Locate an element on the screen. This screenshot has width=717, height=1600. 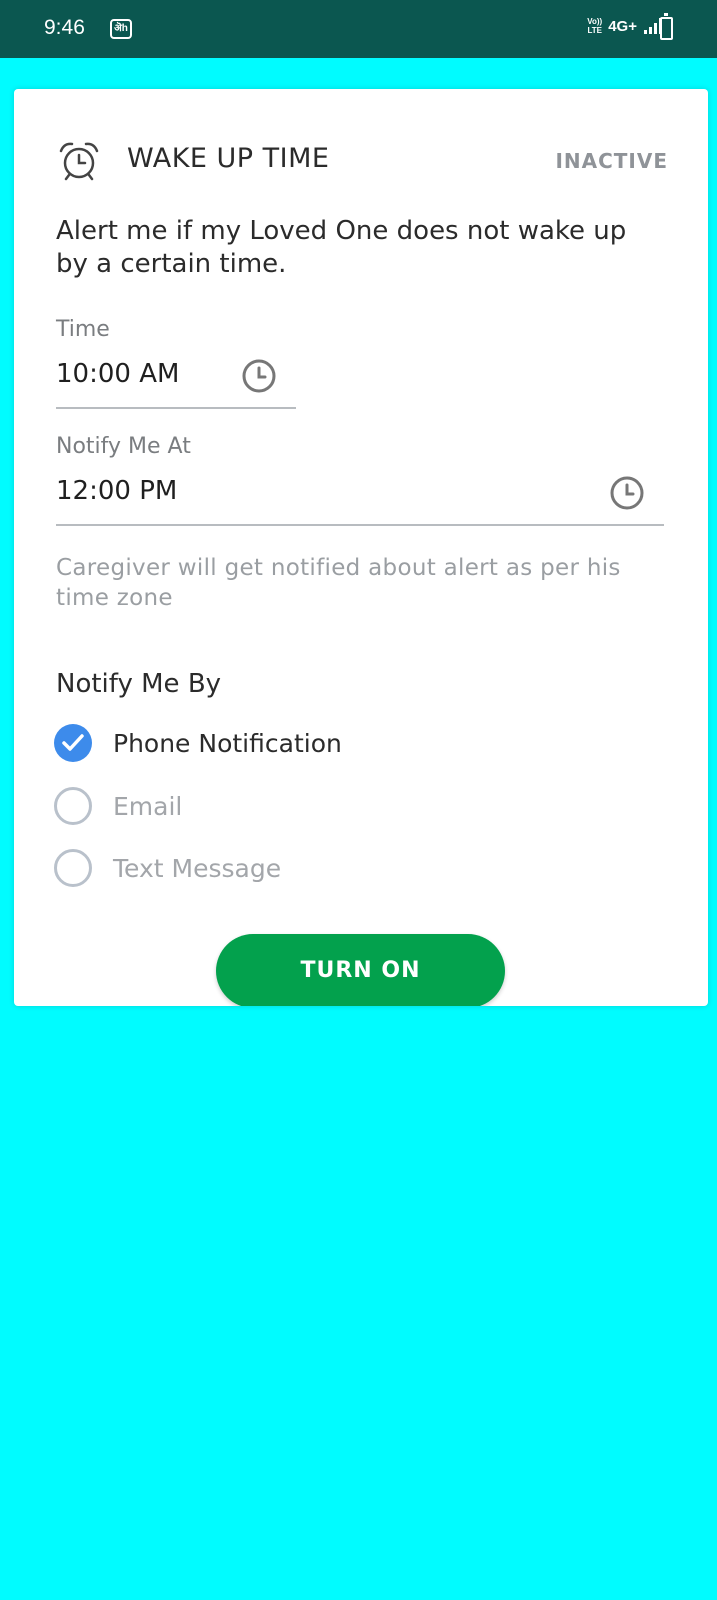
check-icon is located at coordinates (73, 742).